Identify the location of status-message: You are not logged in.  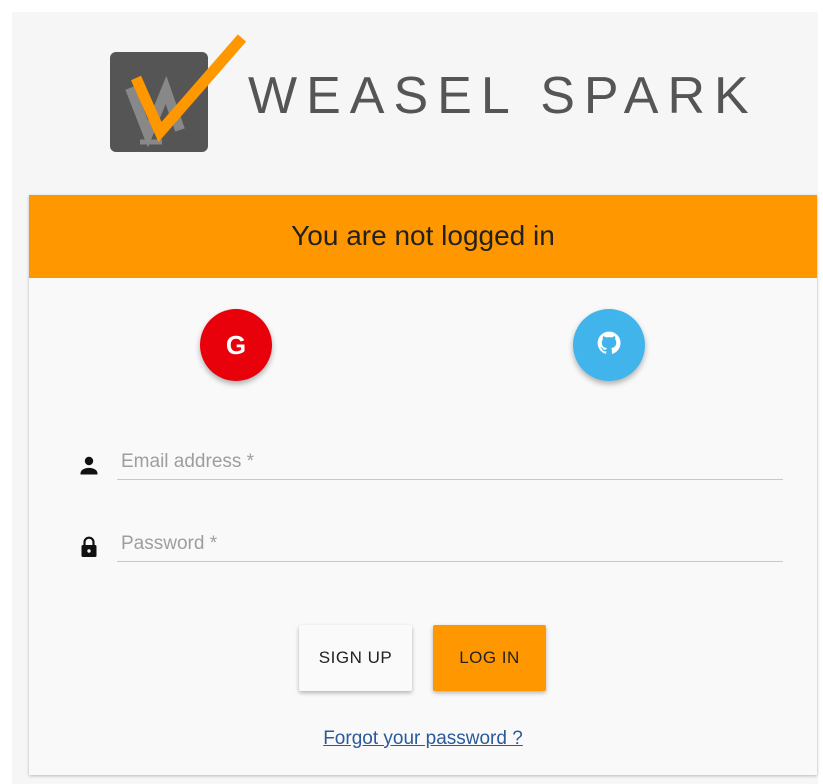
(423, 235).